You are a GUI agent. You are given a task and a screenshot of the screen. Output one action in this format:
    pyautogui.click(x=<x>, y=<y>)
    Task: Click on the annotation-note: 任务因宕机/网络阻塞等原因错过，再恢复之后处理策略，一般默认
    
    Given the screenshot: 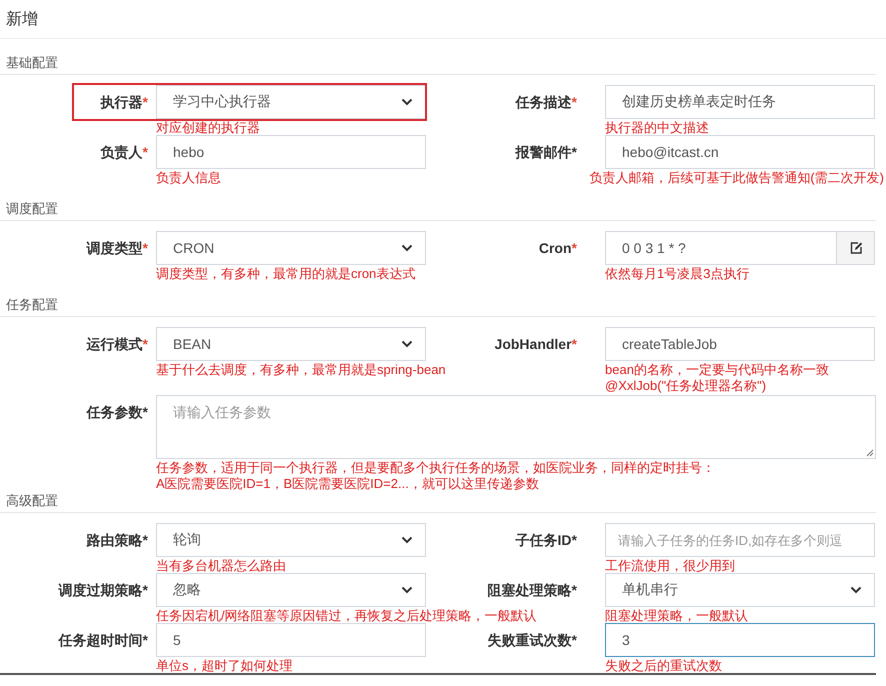 What is the action you would take?
    pyautogui.click(x=346, y=616)
    